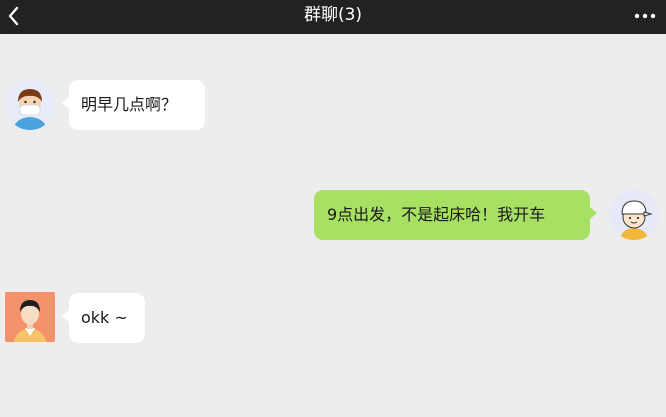 The image size is (666, 417). What do you see at coordinates (436, 214) in the screenshot?
I see `message-text: 9点出发，不是起床哈！我开车` at bounding box center [436, 214].